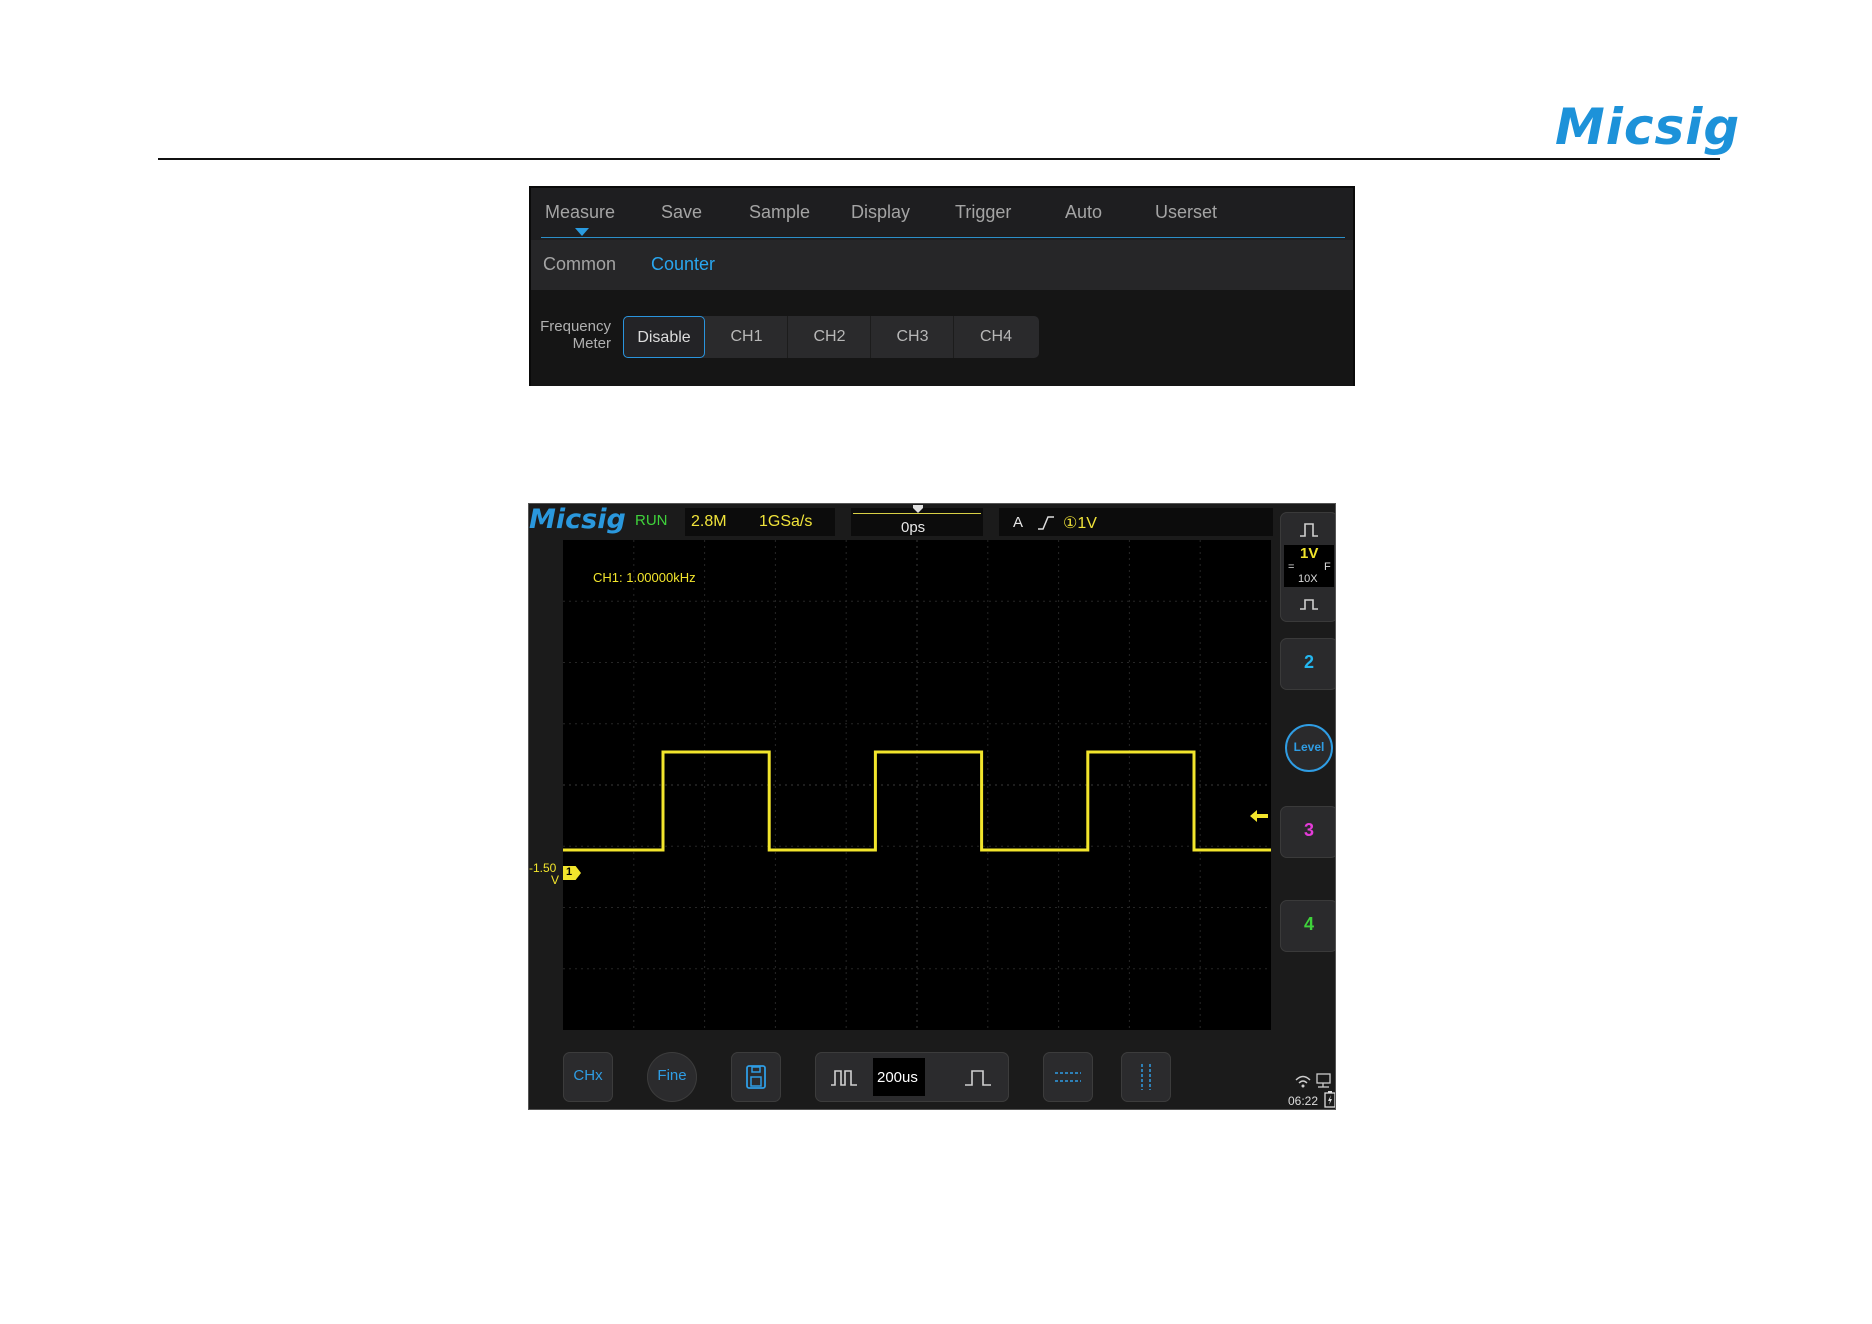 The width and height of the screenshot is (1872, 1324). I want to click on ch4-label: 4, so click(1308, 924).